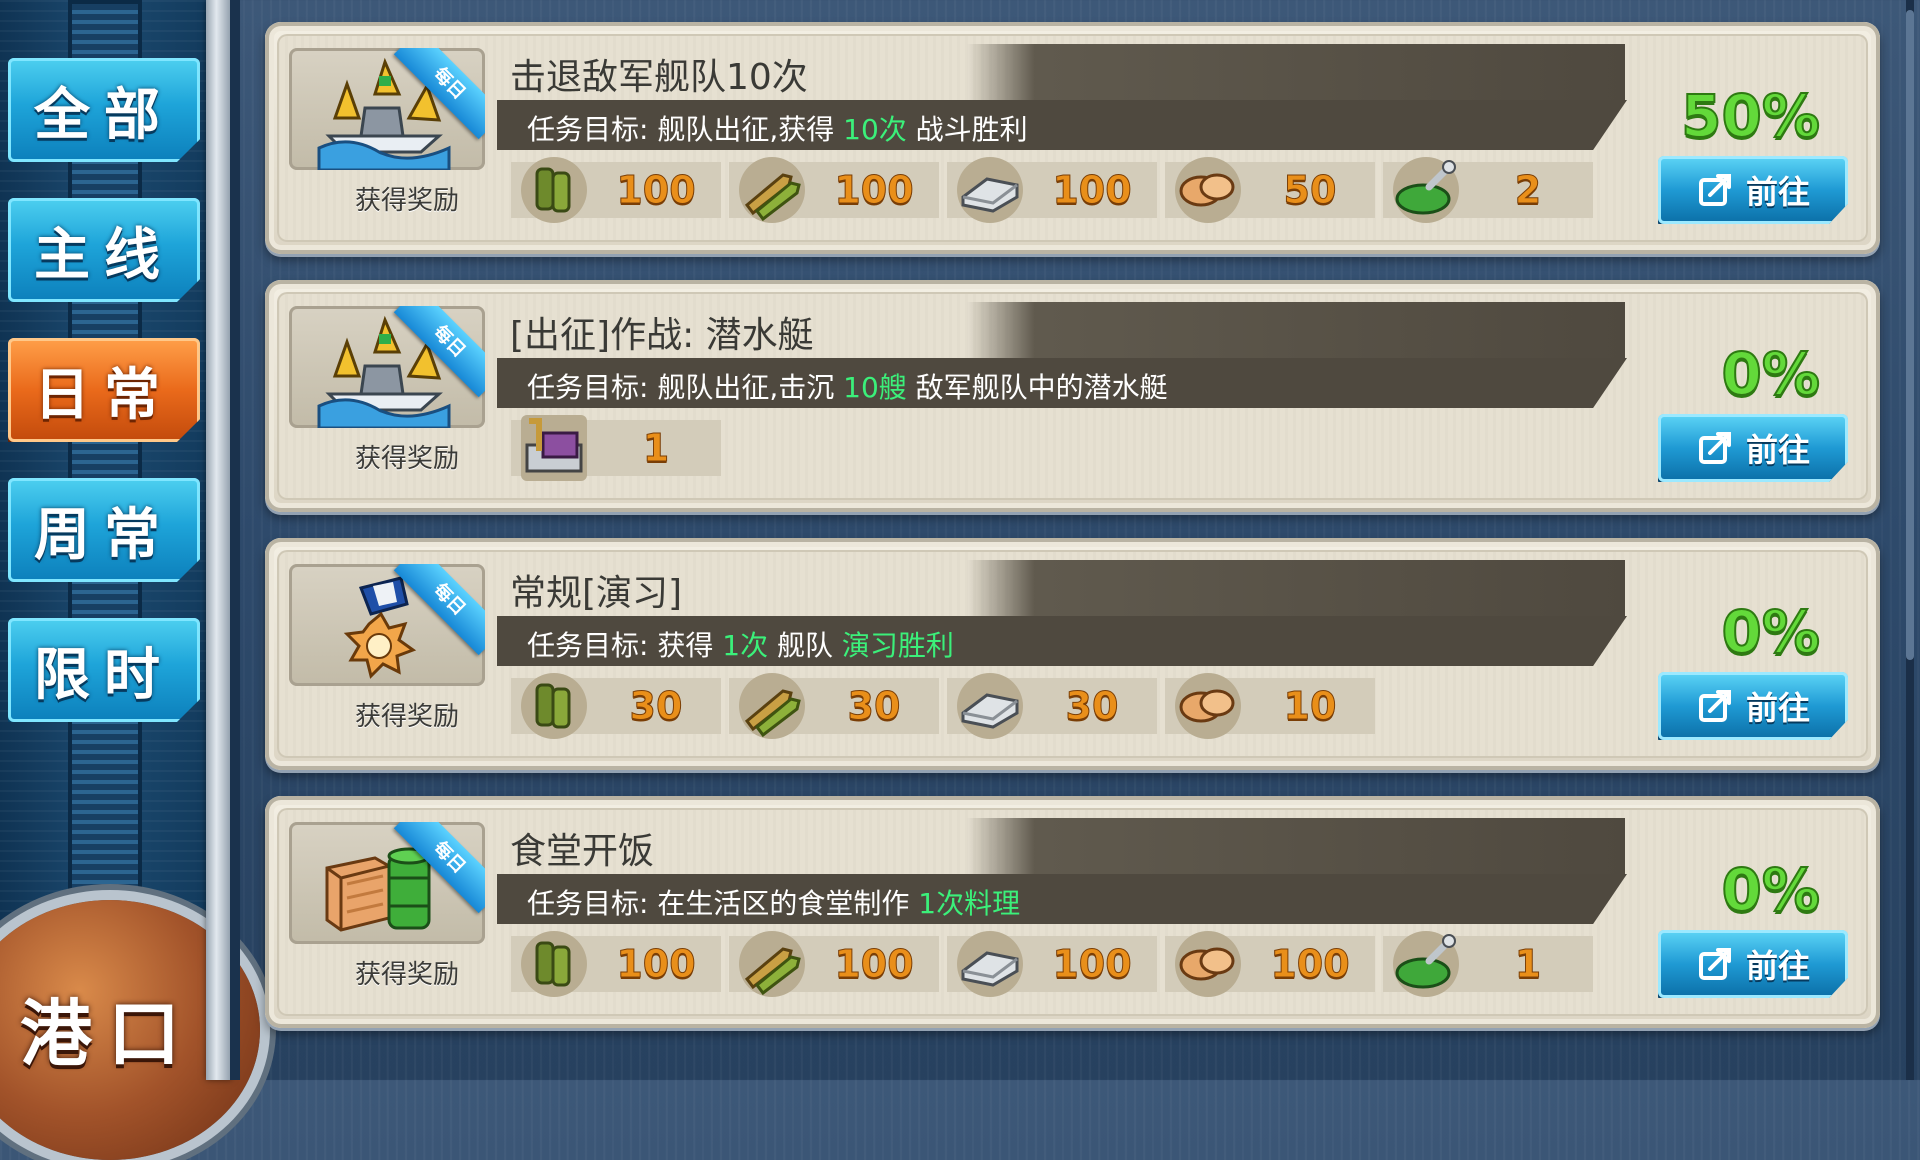 The height and width of the screenshot is (1160, 1920). Describe the element at coordinates (875, 129) in the screenshot. I see `goal-highlight: 10次` at that location.